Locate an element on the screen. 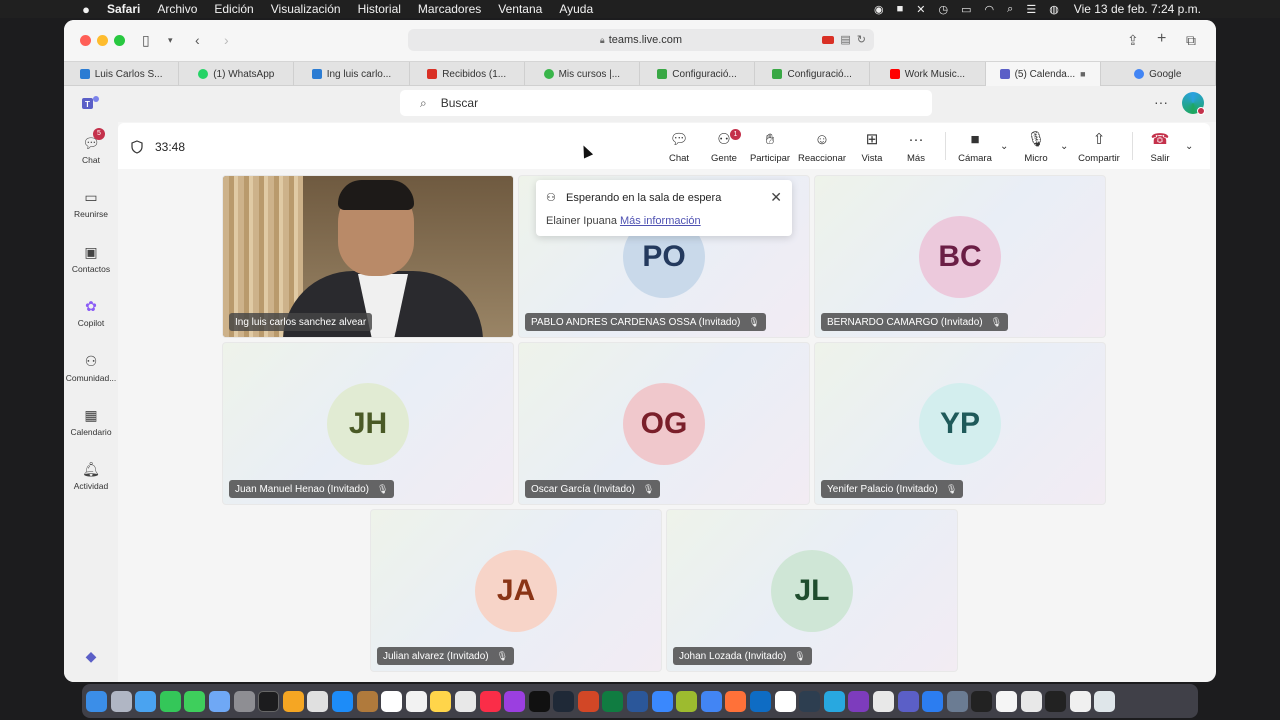  menu-ayuda: Ayuda is located at coordinates (576, 9).